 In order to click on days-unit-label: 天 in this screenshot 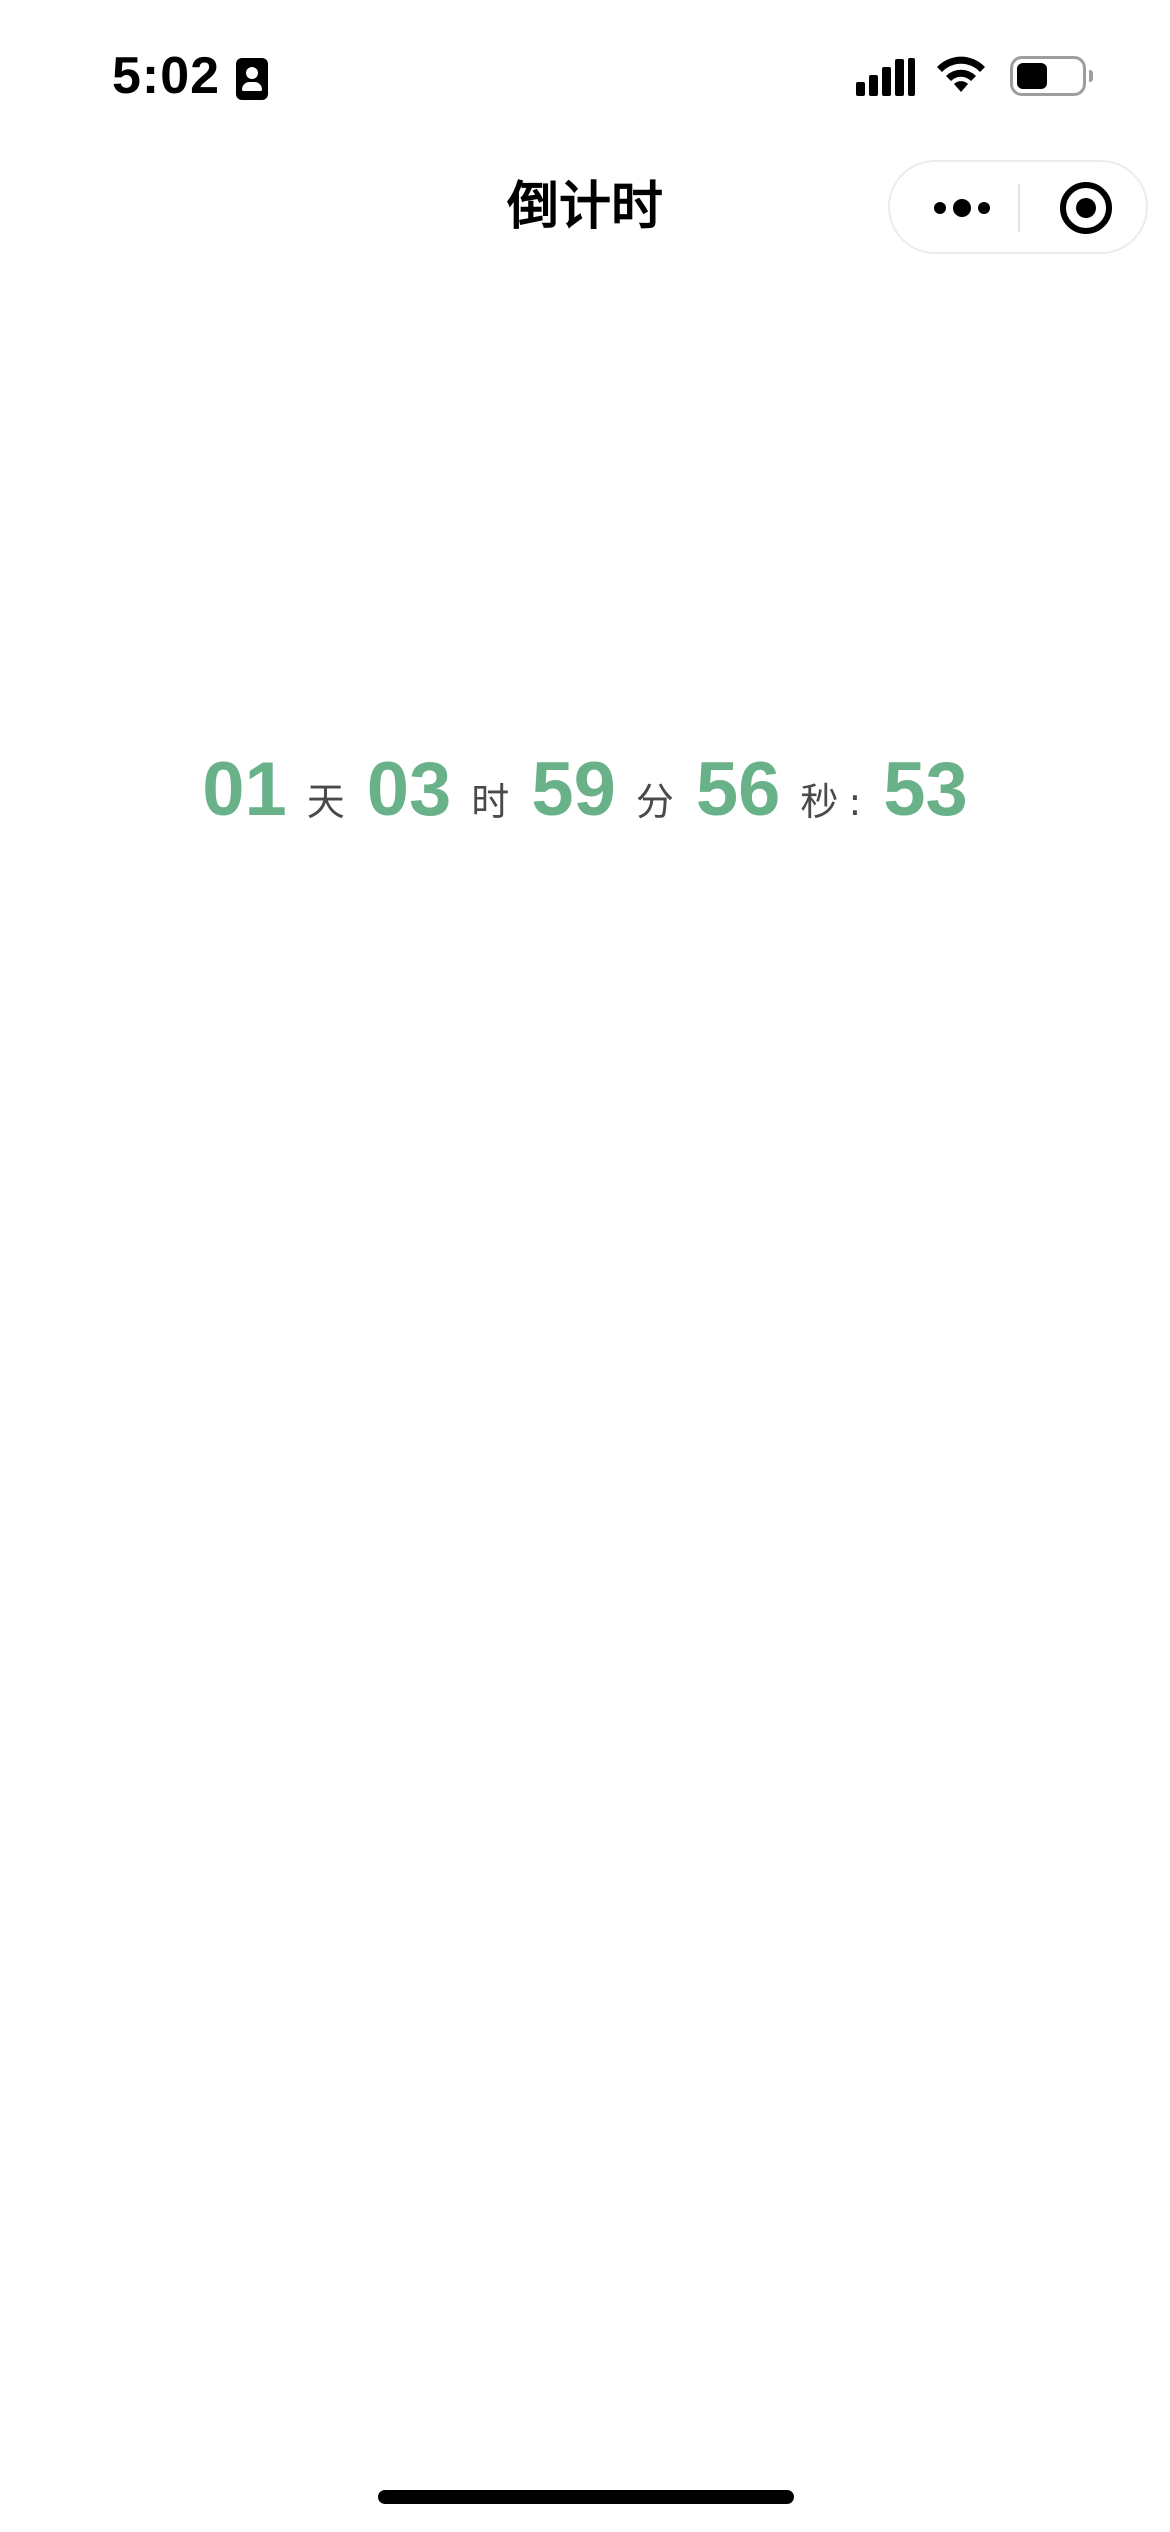, I will do `click(325, 802)`.